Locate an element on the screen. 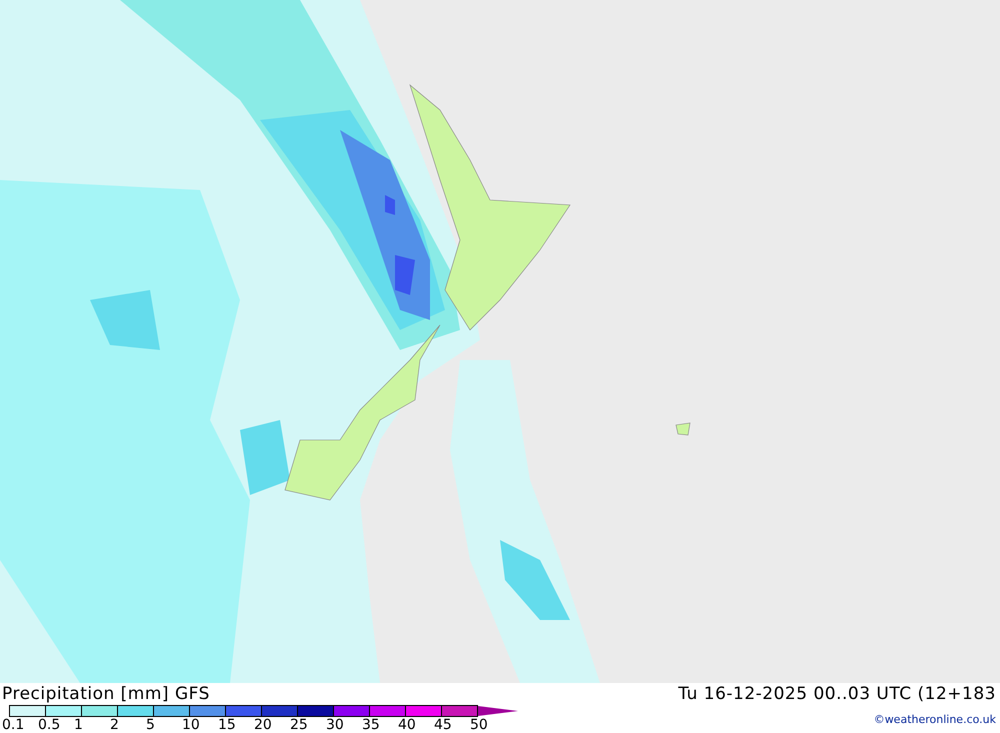 The image size is (1000, 733). valid-time: Tu 16-12-2025 00..03 UTC (12+183 is located at coordinates (837, 694).